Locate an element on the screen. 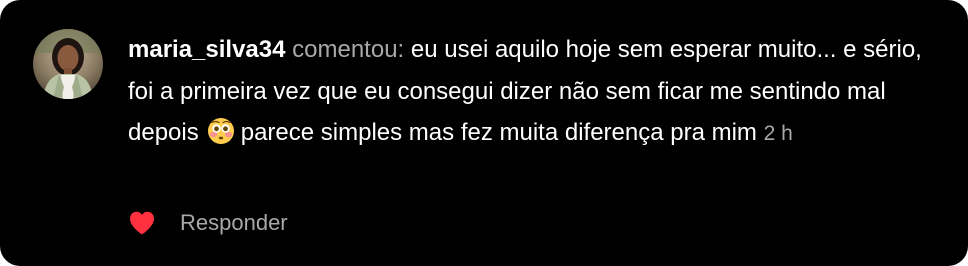 The height and width of the screenshot is (266, 968). comment-username: maria_silva34 is located at coordinates (206, 49).